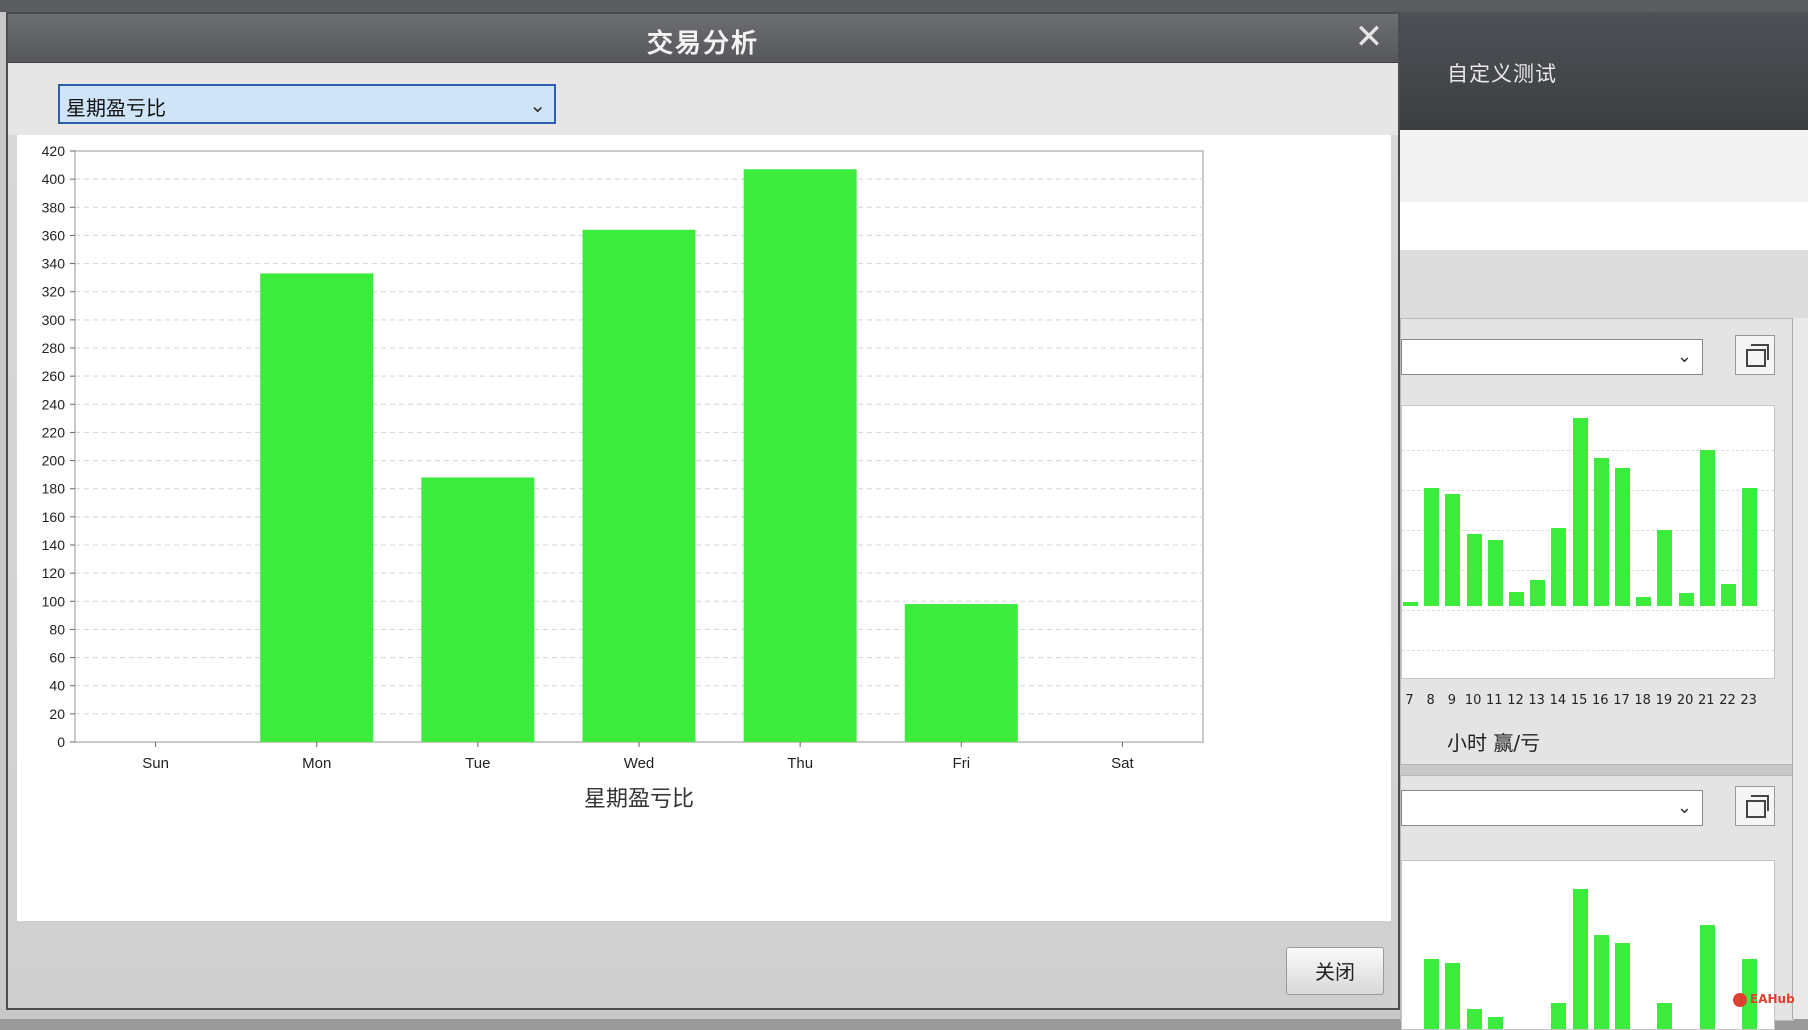 This screenshot has width=1808, height=1030. Describe the element at coordinates (1727, 700) in the screenshot. I see `background-hour-label: 22` at that location.